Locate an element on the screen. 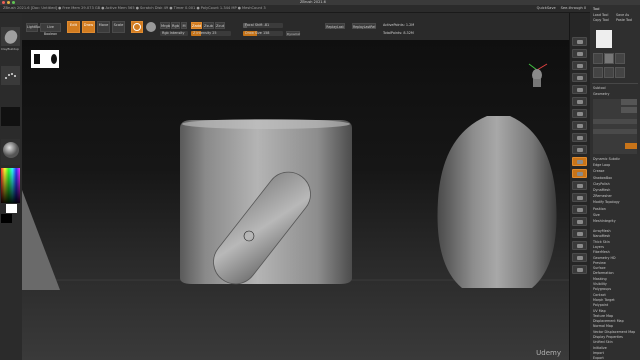 Image resolution: width=640 pixels, height=360 pixels. edit-button: Edit is located at coordinates (73, 27).